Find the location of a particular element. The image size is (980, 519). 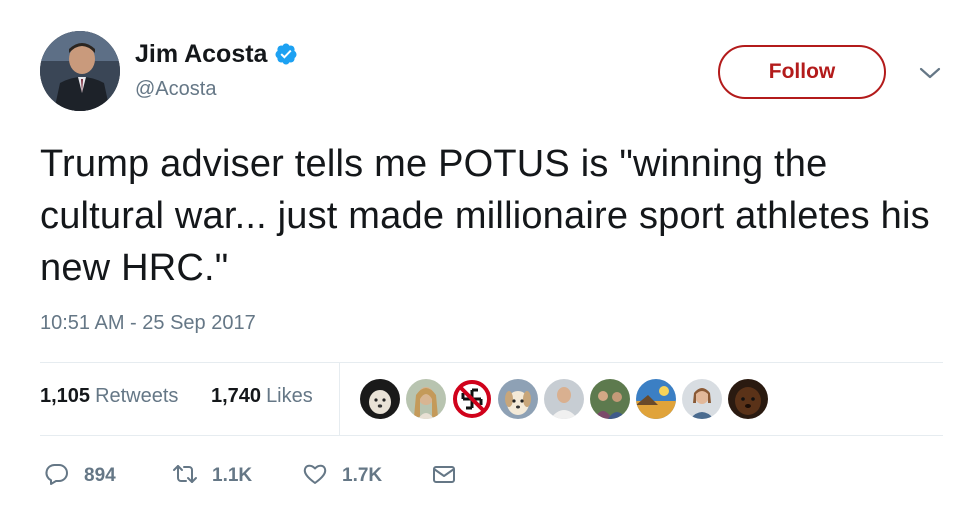

direct-message-button is located at coordinates (444, 476).